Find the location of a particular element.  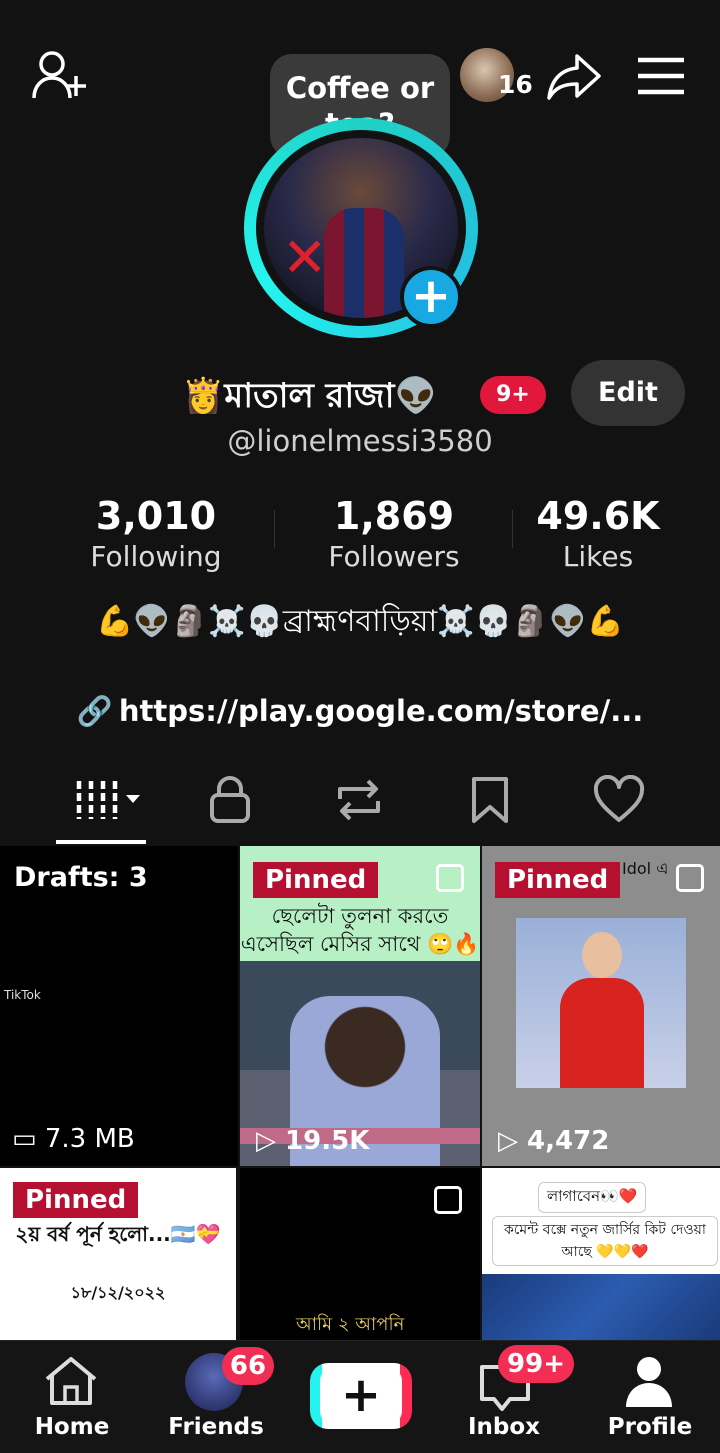

visitor-count: 16 is located at coordinates (515, 84).